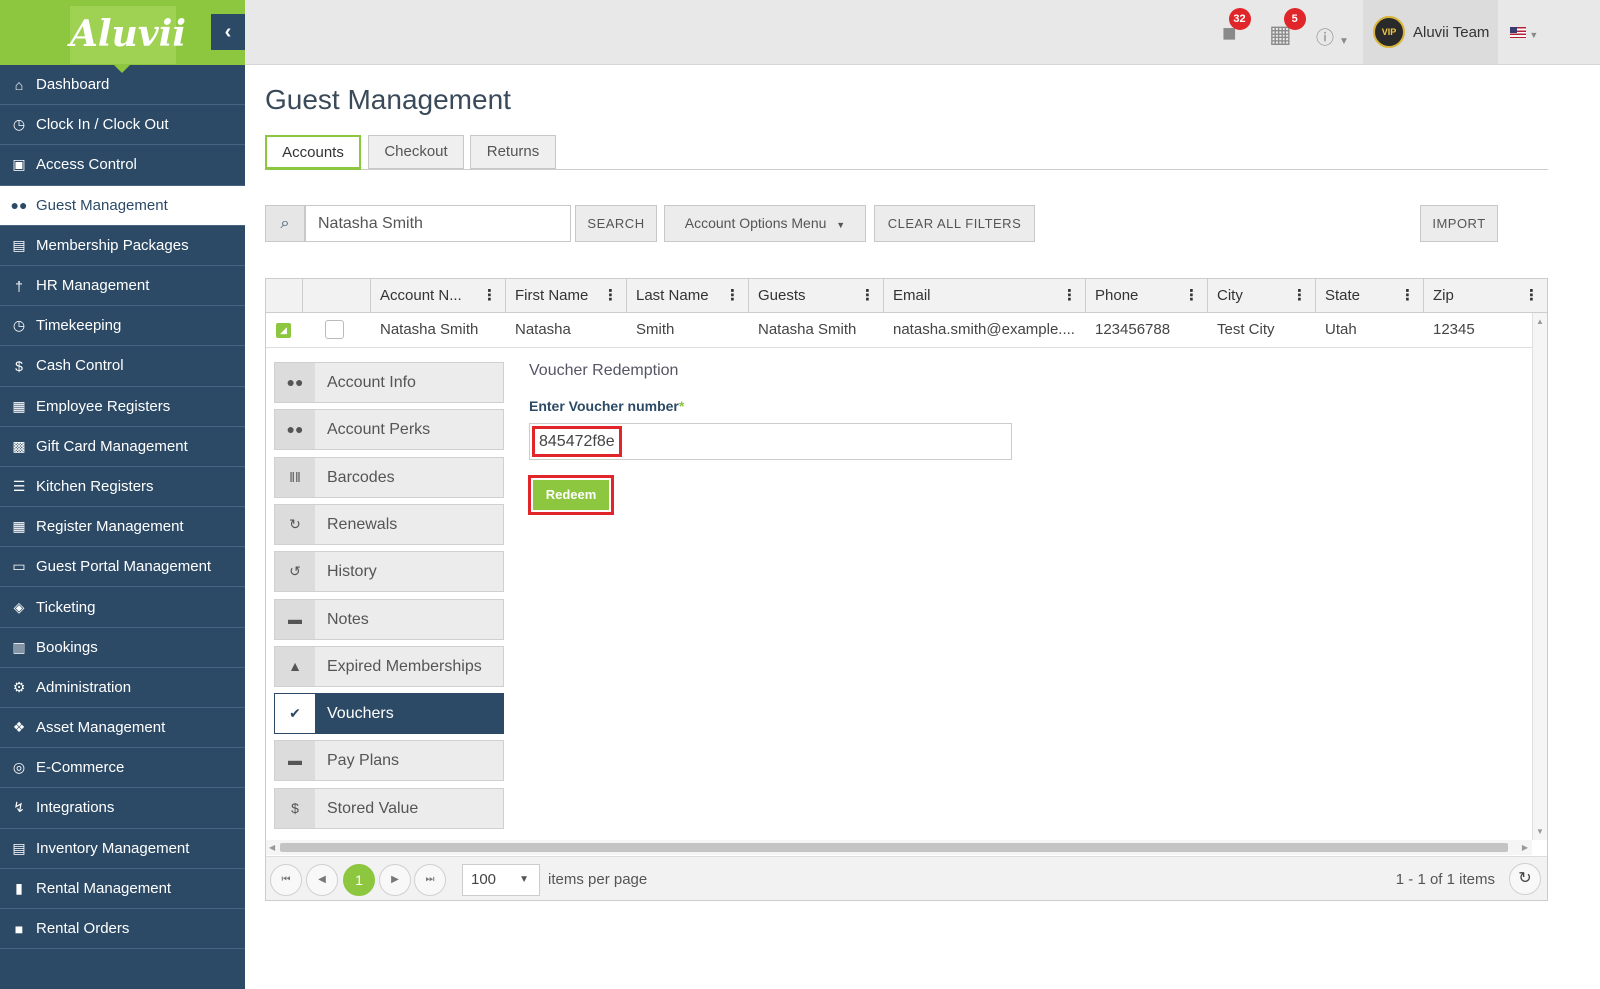  I want to click on cart-button: ▦ 5, so click(1287, 28).